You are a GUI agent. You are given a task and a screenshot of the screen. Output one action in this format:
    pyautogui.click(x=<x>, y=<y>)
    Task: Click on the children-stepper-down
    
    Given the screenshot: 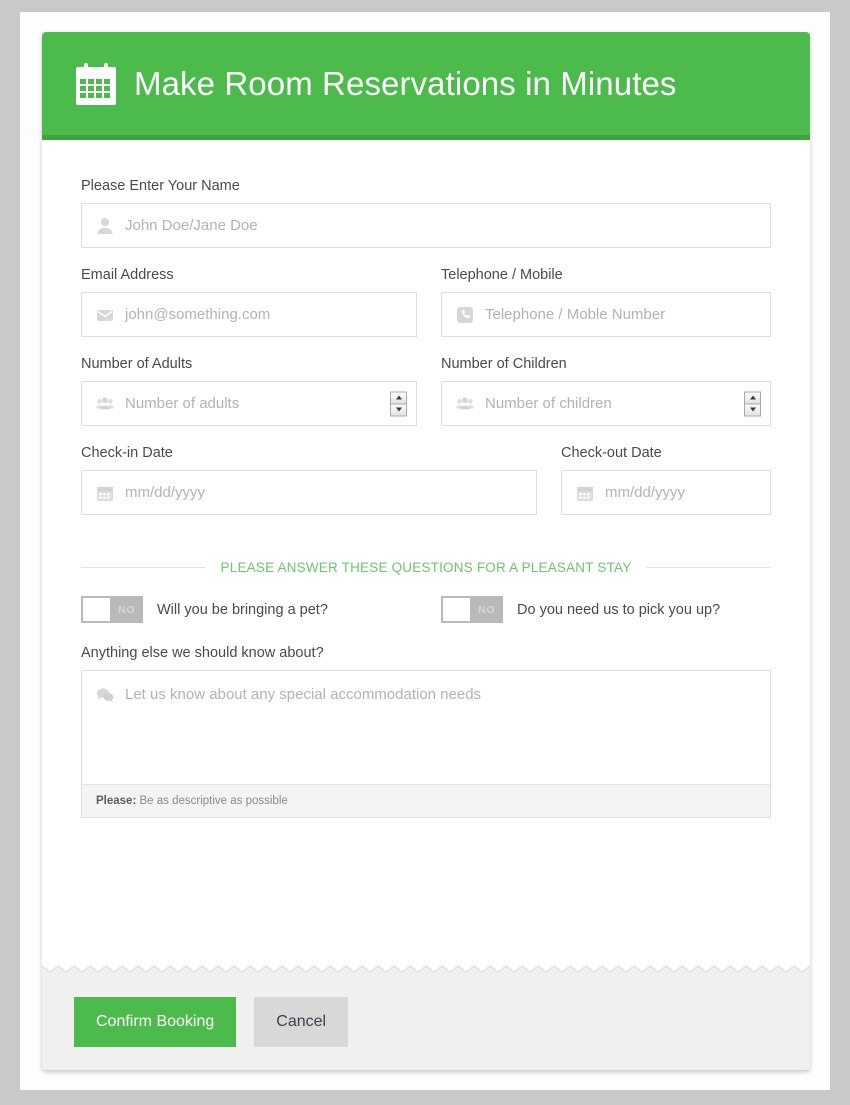 What is the action you would take?
    pyautogui.click(x=752, y=409)
    